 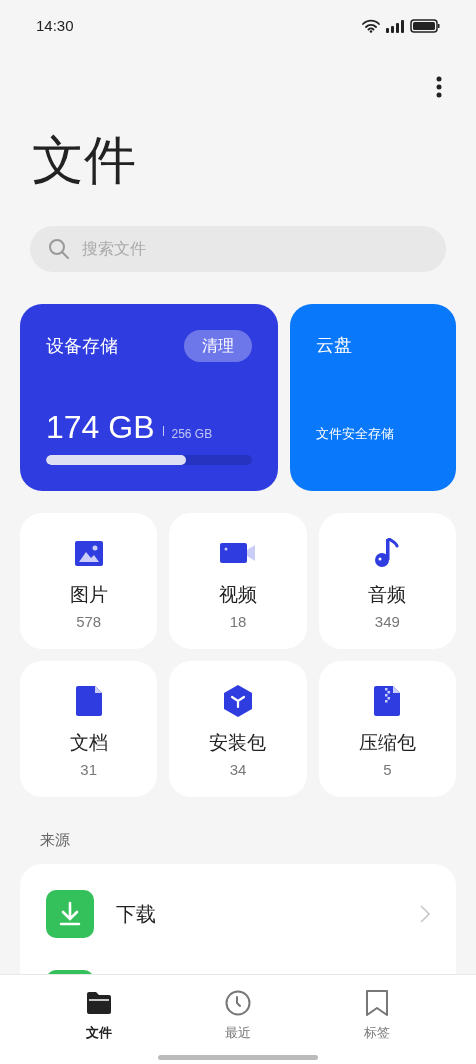 I want to click on category-tile: 视频 18, so click(x=238, y=581).